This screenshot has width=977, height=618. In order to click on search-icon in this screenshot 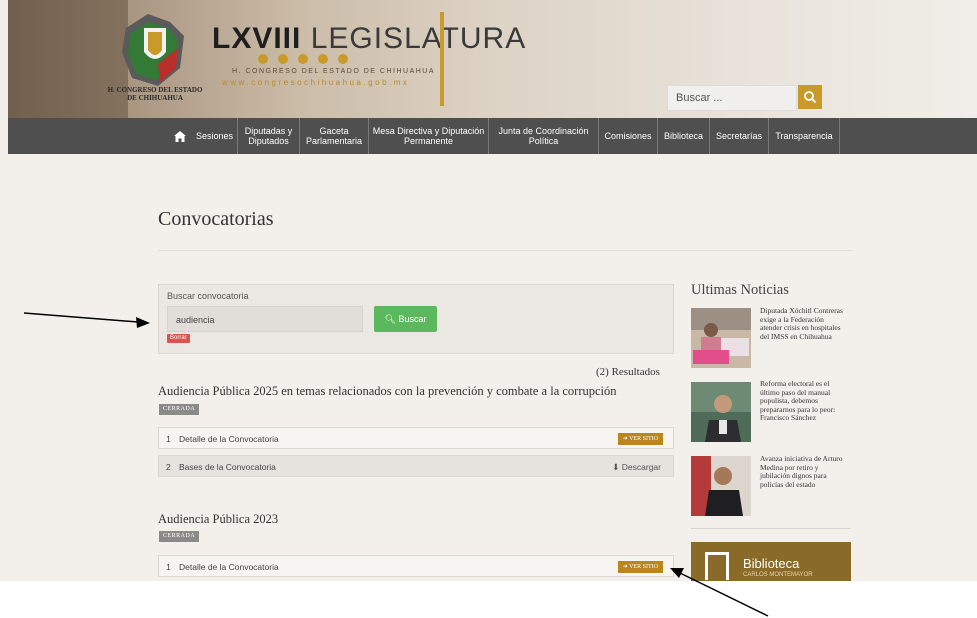, I will do `click(810, 97)`.